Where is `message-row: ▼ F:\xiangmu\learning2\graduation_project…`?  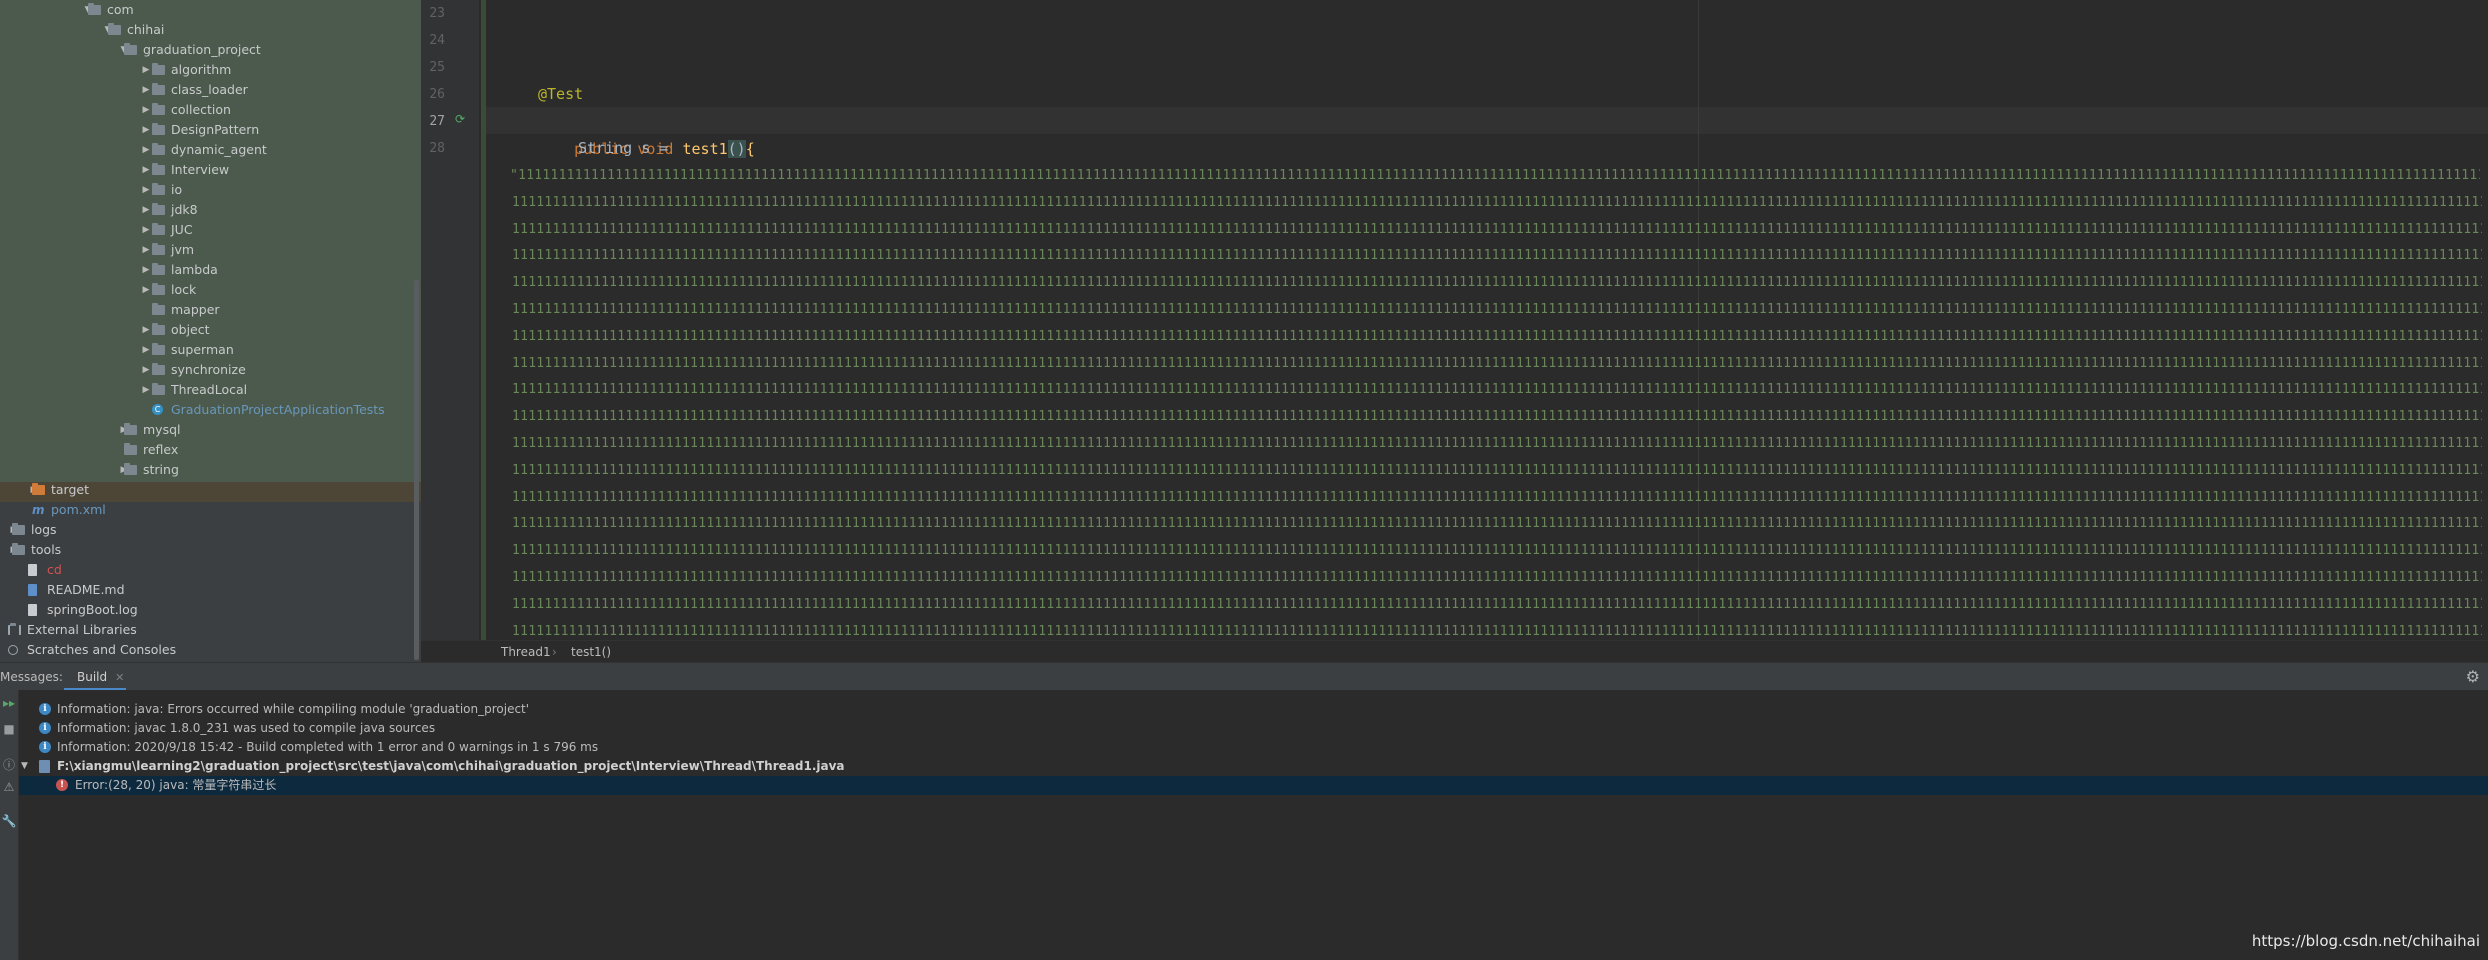 message-row: ▼ F:\xiangmu\learning2\graduation_project… is located at coordinates (1253, 766).